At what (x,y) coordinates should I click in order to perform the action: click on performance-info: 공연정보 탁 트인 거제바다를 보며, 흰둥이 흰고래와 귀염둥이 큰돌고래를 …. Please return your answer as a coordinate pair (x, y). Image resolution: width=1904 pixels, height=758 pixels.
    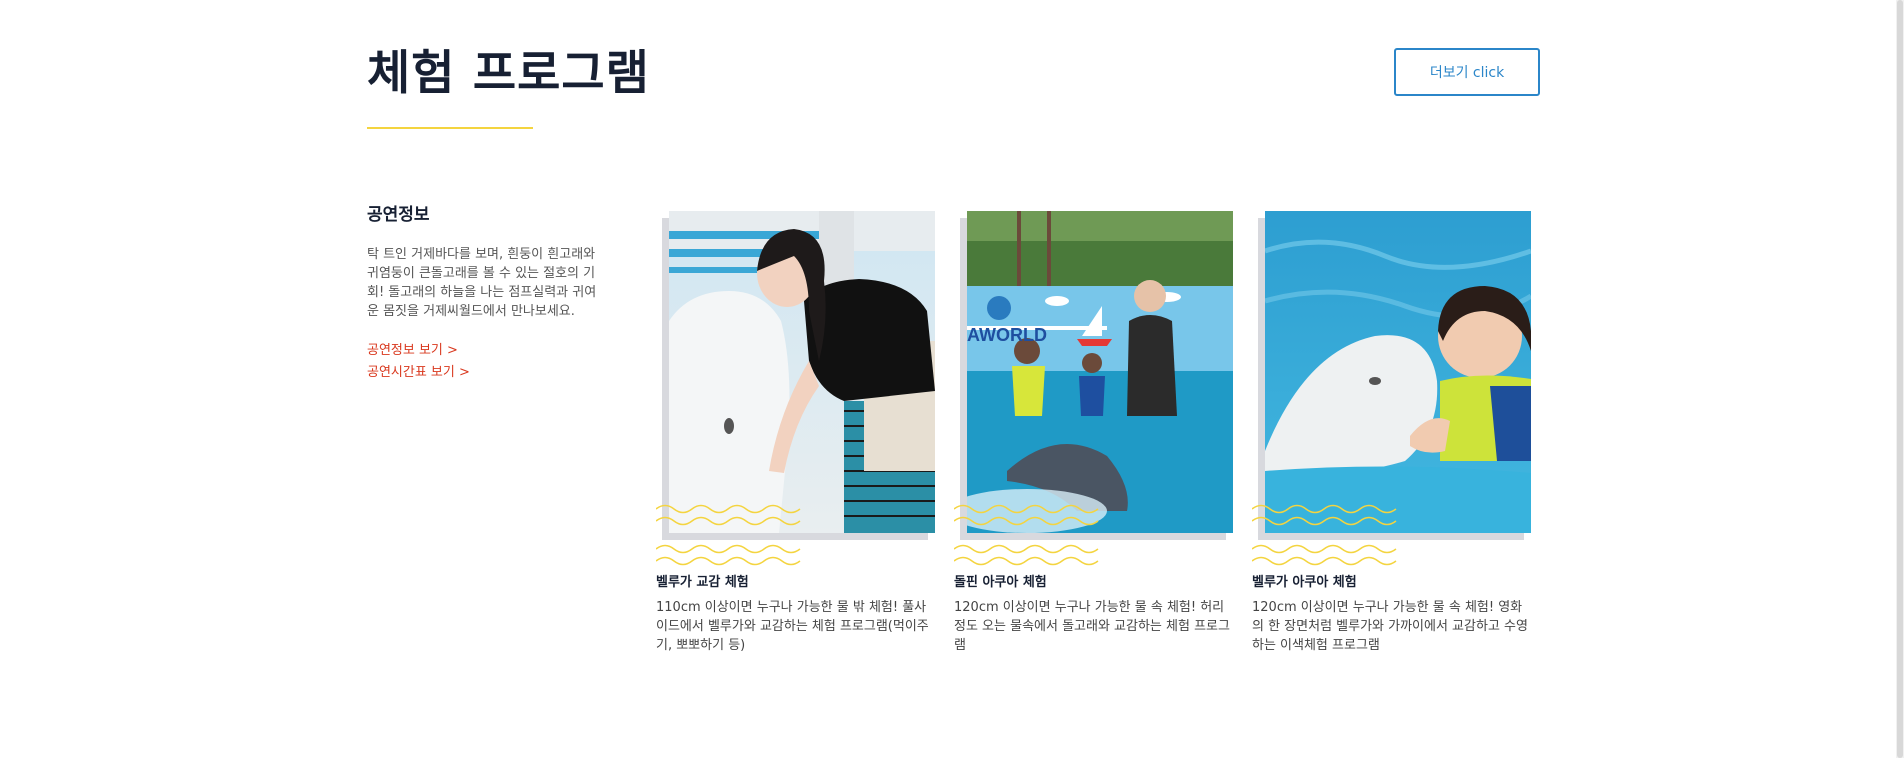
    Looking at the image, I should click on (484, 292).